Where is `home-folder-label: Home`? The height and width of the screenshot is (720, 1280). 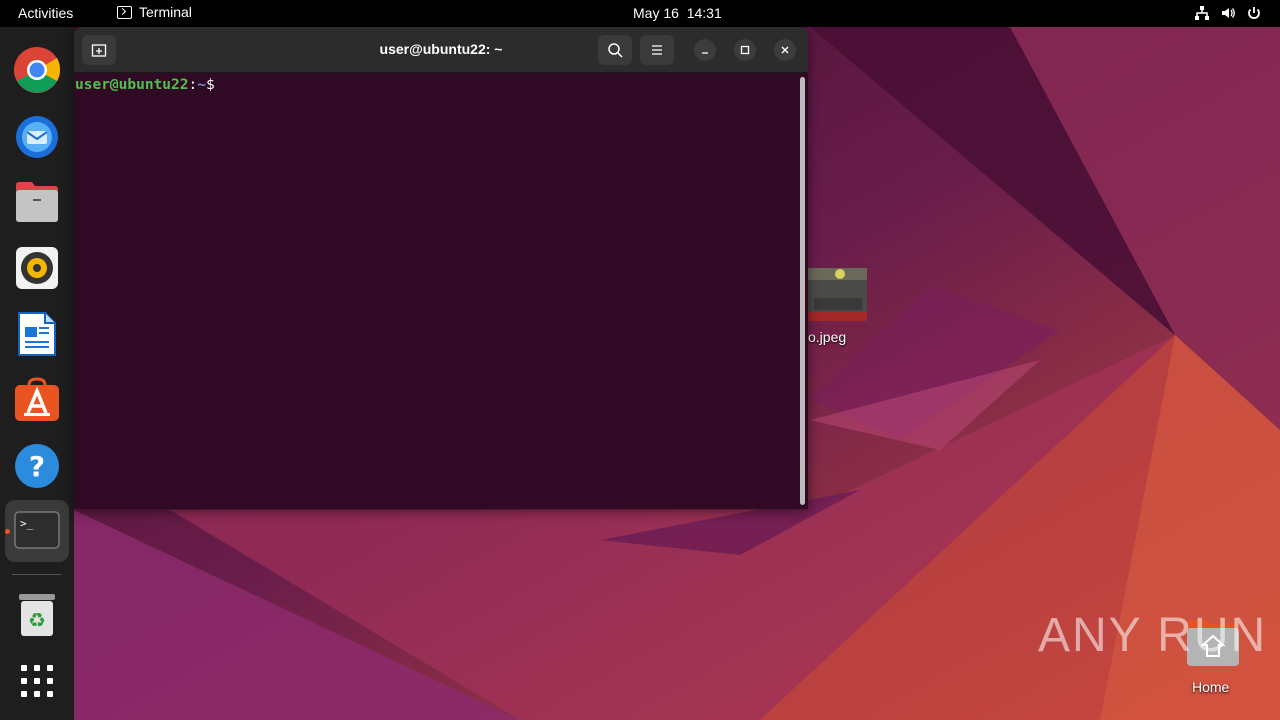 home-folder-label: Home is located at coordinates (1211, 687).